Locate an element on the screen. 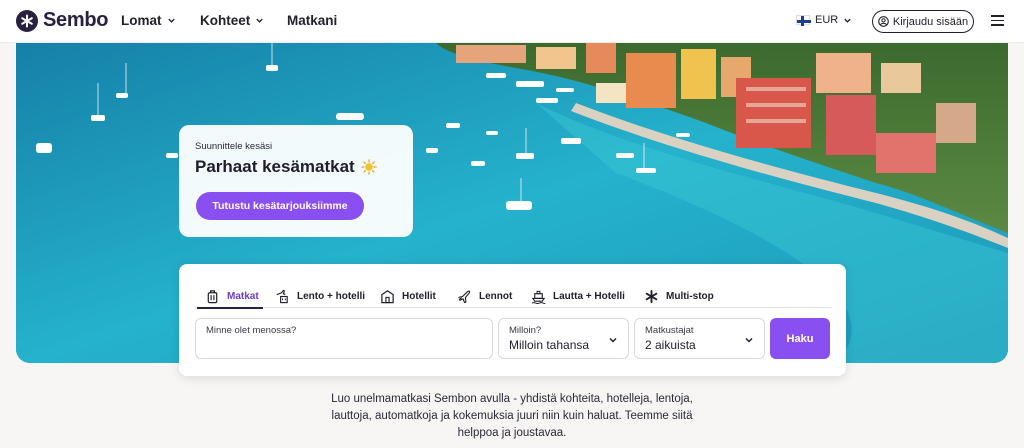 This screenshot has width=1024, height=448. travellers-value: 2 aikuista is located at coordinates (670, 345).